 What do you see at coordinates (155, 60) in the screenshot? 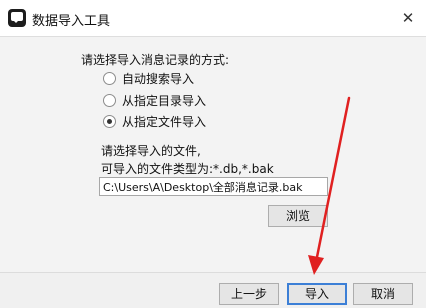
I see `import-method-label: 请选择导入消息记录的方式:` at bounding box center [155, 60].